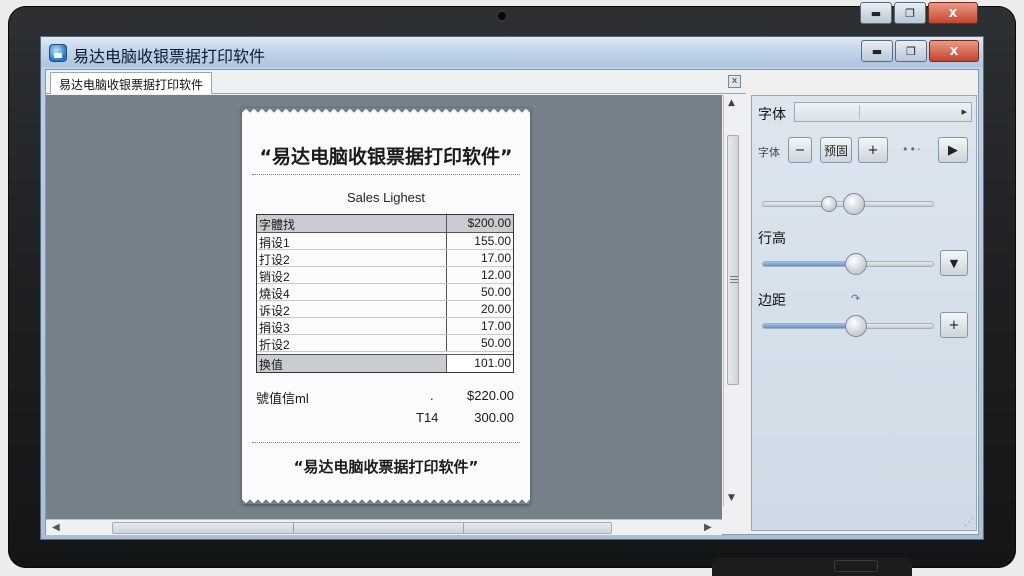  What do you see at coordinates (432, 395) in the screenshot?
I see `summary-mid: .` at bounding box center [432, 395].